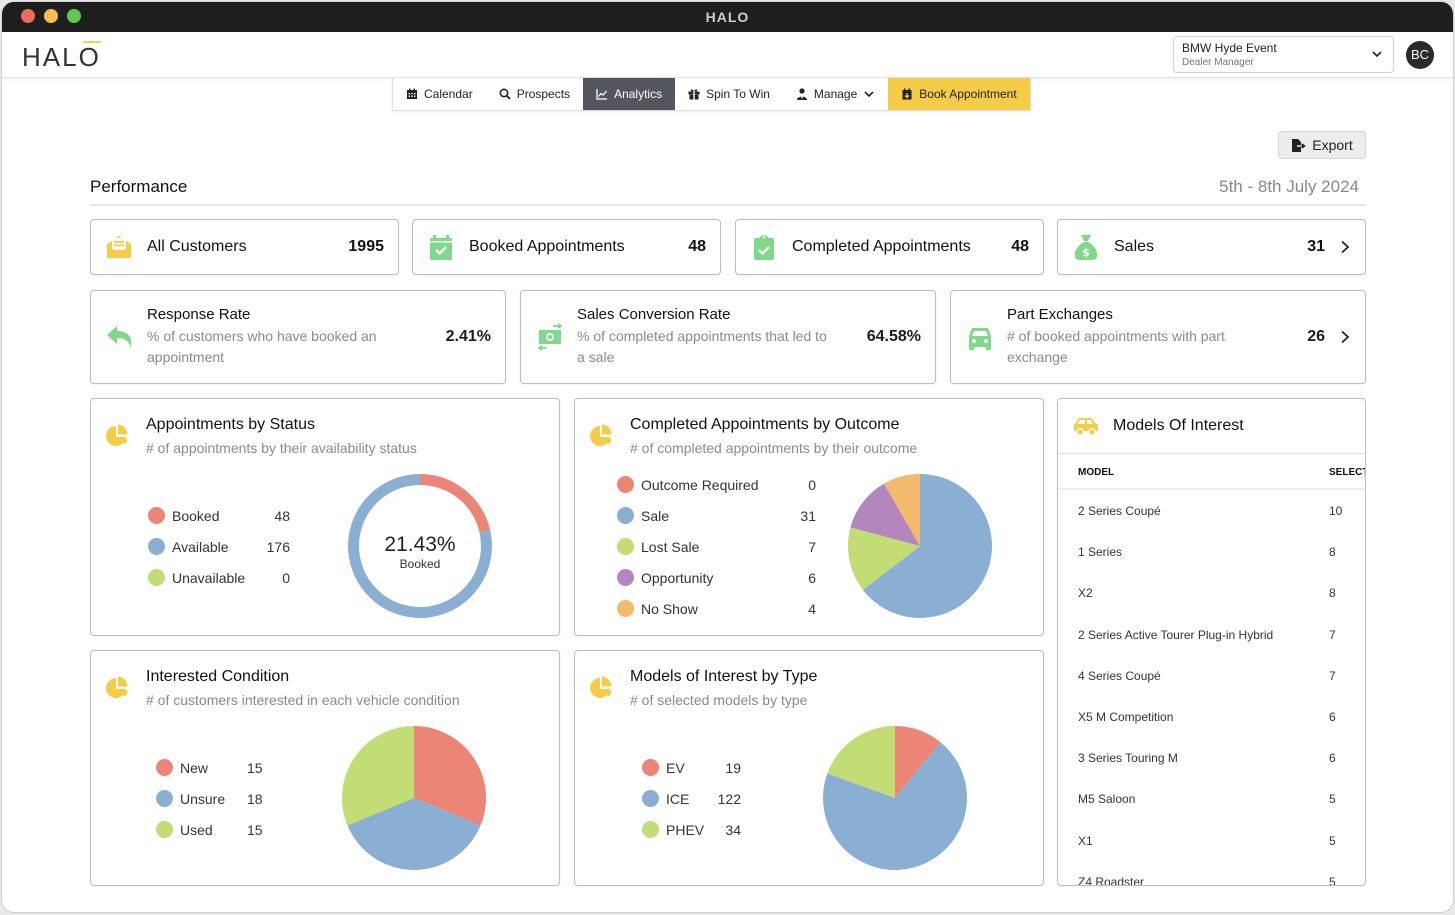 This screenshot has width=1455, height=915. Describe the element at coordinates (244, 247) in the screenshot. I see `stat-card-all-customers: All Customers 1995` at that location.